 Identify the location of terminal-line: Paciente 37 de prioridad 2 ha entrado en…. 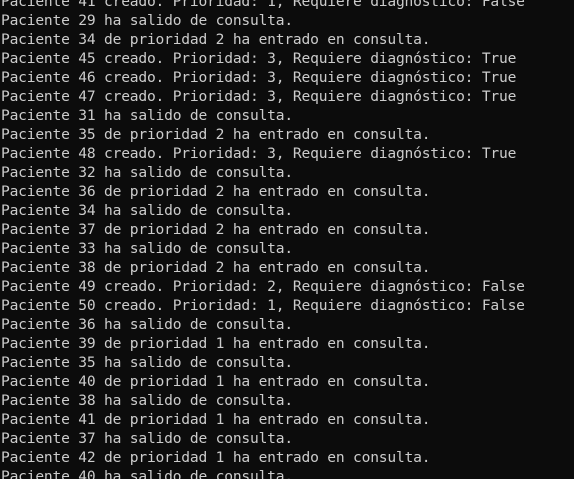
(216, 229).